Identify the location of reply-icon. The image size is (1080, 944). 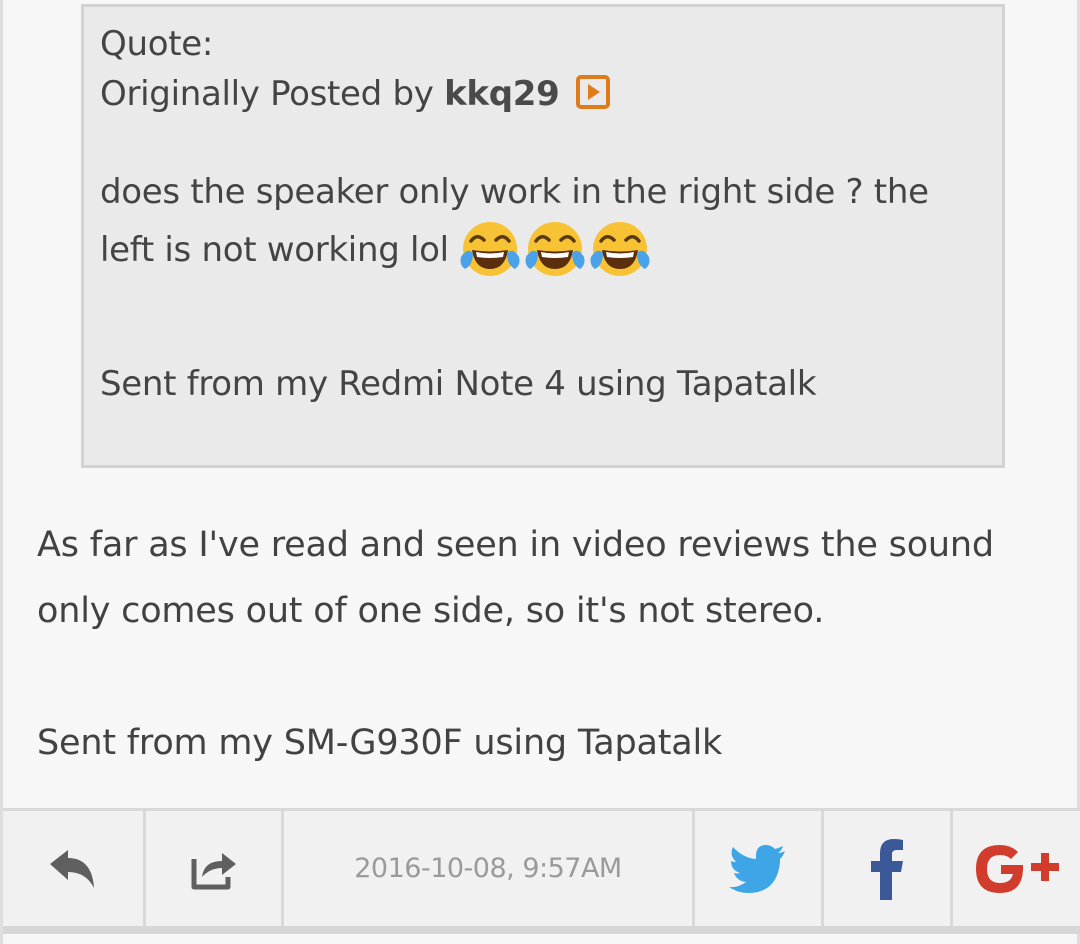
(72, 868).